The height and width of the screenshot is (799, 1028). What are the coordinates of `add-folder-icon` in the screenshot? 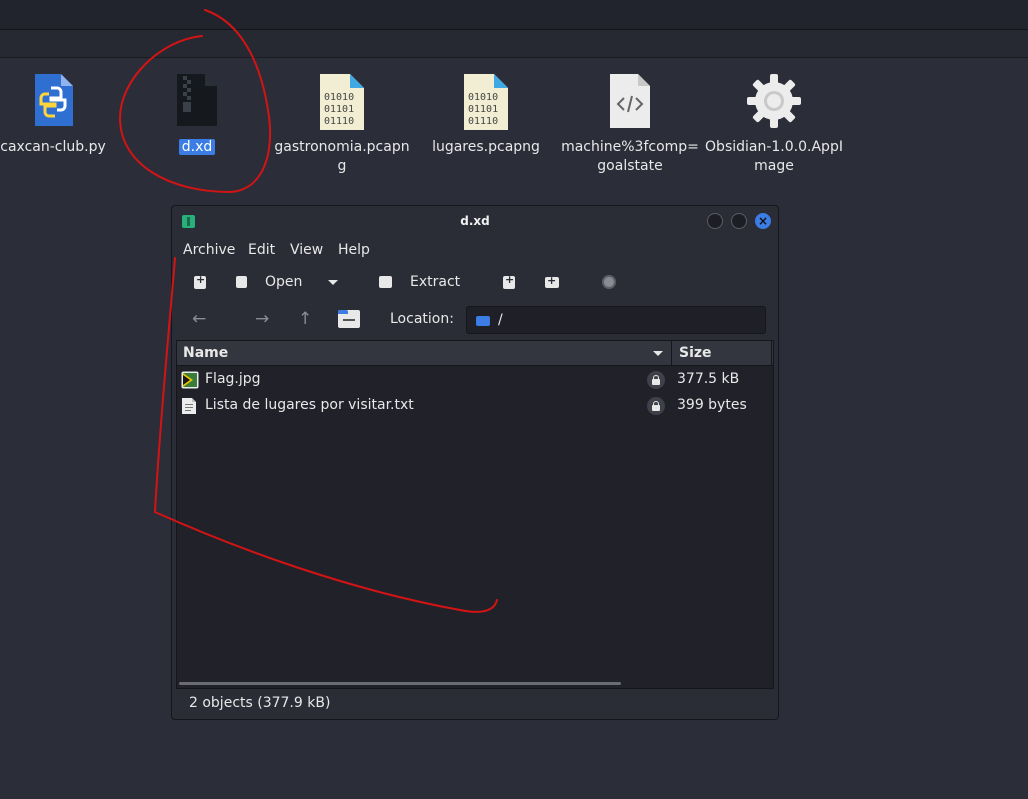 It's located at (552, 281).